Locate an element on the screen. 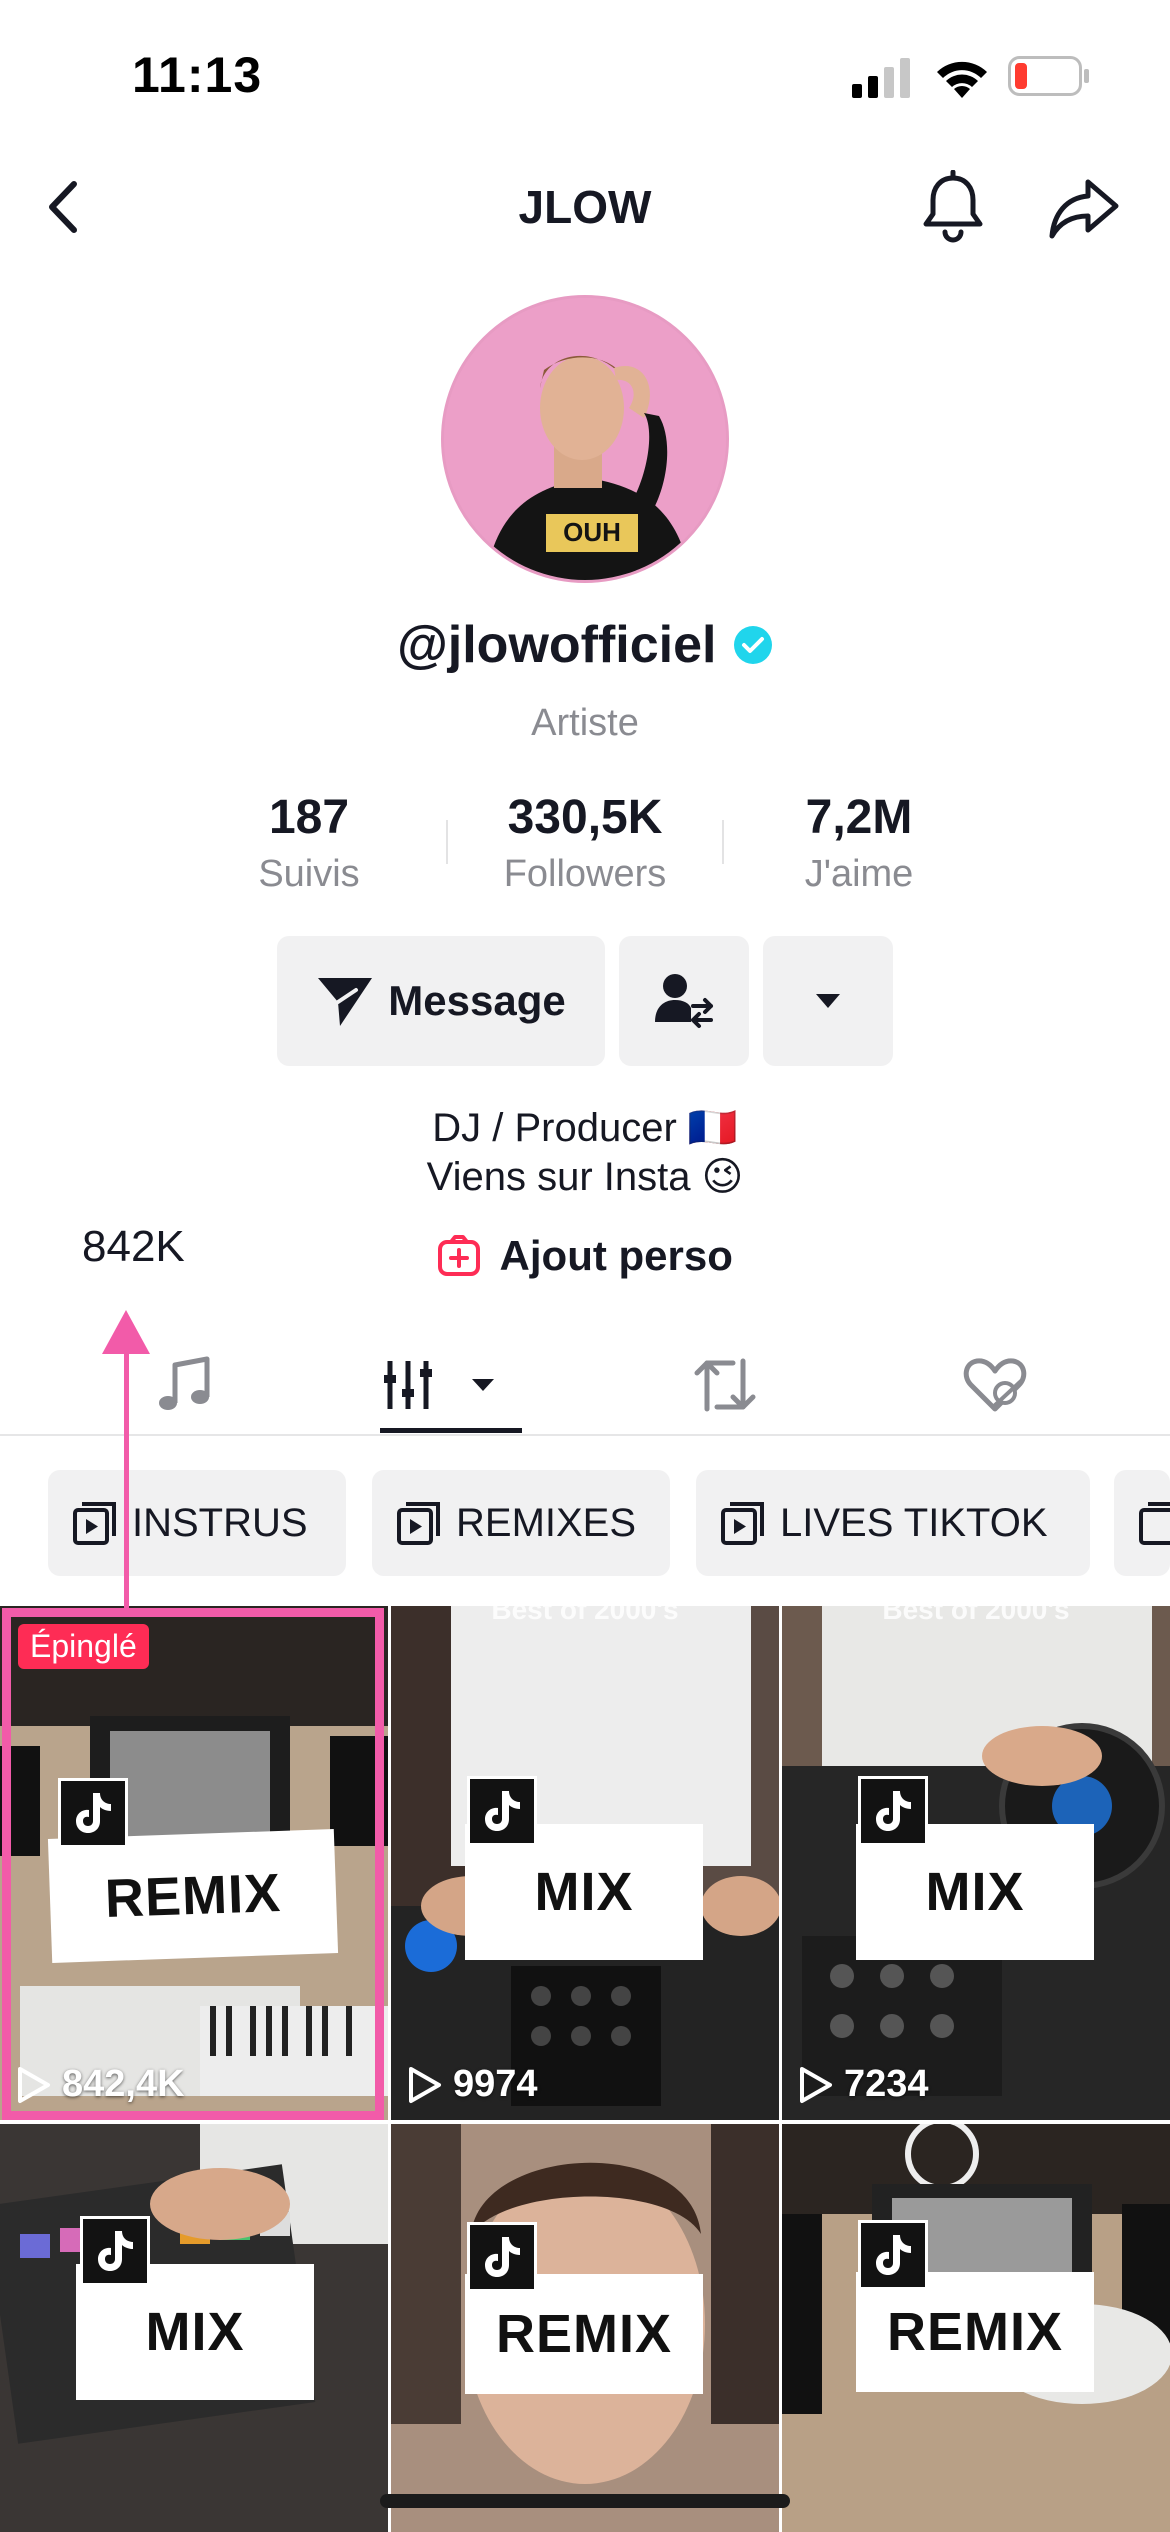 This screenshot has height=2532, width=1170. stat-following: 187 Suivis is located at coordinates (309, 843).